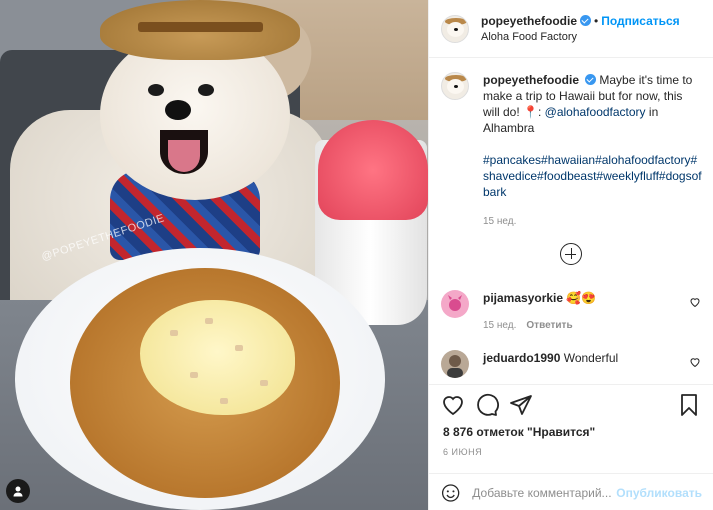  I want to click on comment: jeduardo1990 Wonderful, so click(571, 364).